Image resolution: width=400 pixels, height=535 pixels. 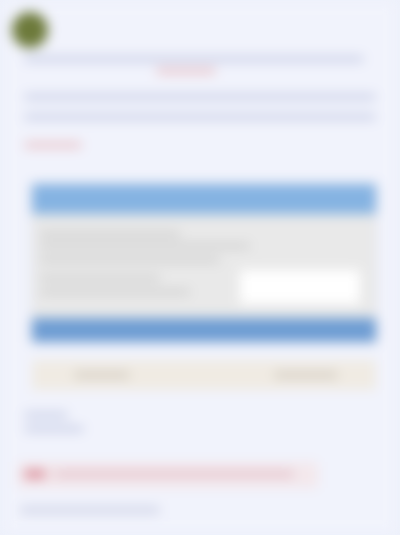 I want to click on reply-banner, so click(x=168, y=475).